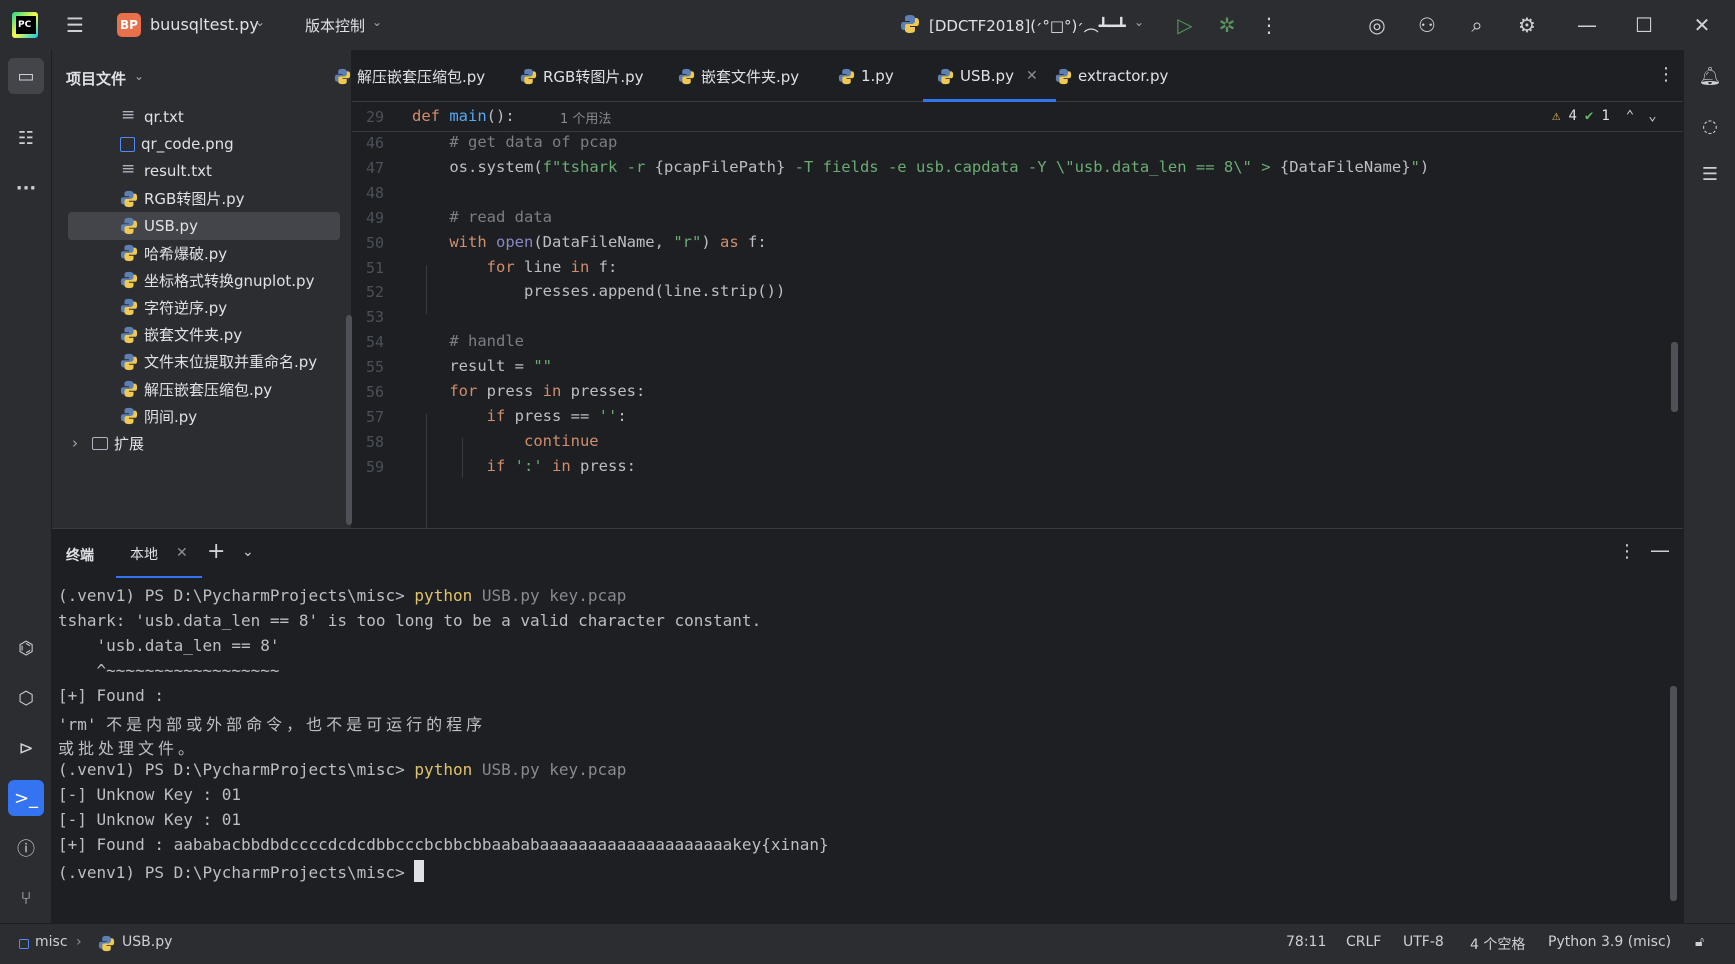  I want to click on search-icon: ⌕, so click(1477, 25).